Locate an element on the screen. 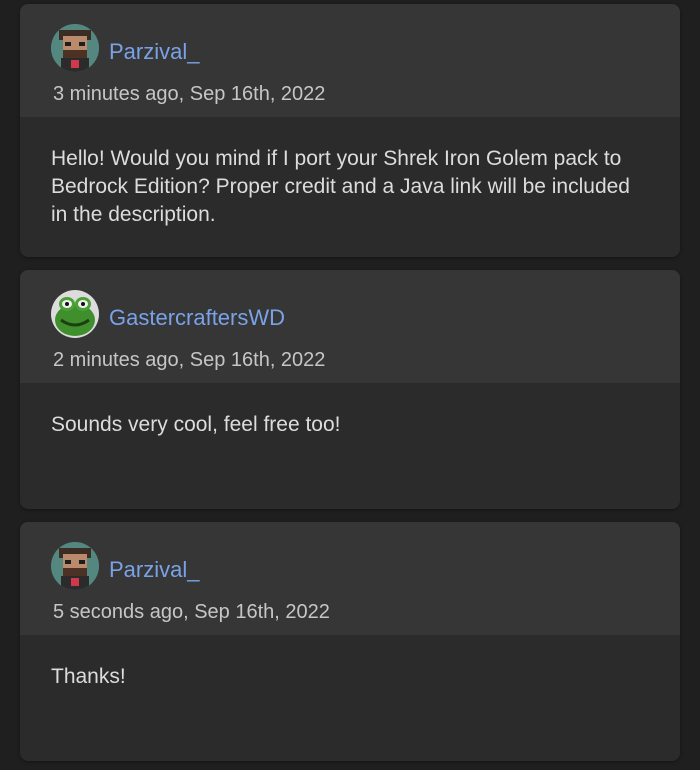 The height and width of the screenshot is (770, 700). comment-body: Sounds very cool, feel free too! is located at coordinates (196, 424).